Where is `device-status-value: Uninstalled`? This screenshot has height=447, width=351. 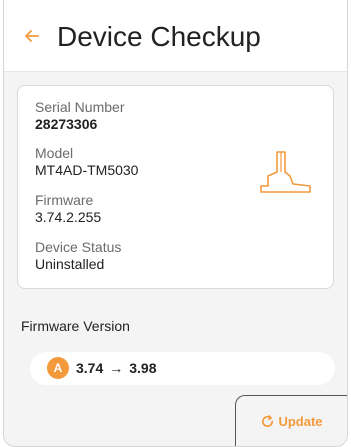
device-status-value: Uninstalled is located at coordinates (70, 264).